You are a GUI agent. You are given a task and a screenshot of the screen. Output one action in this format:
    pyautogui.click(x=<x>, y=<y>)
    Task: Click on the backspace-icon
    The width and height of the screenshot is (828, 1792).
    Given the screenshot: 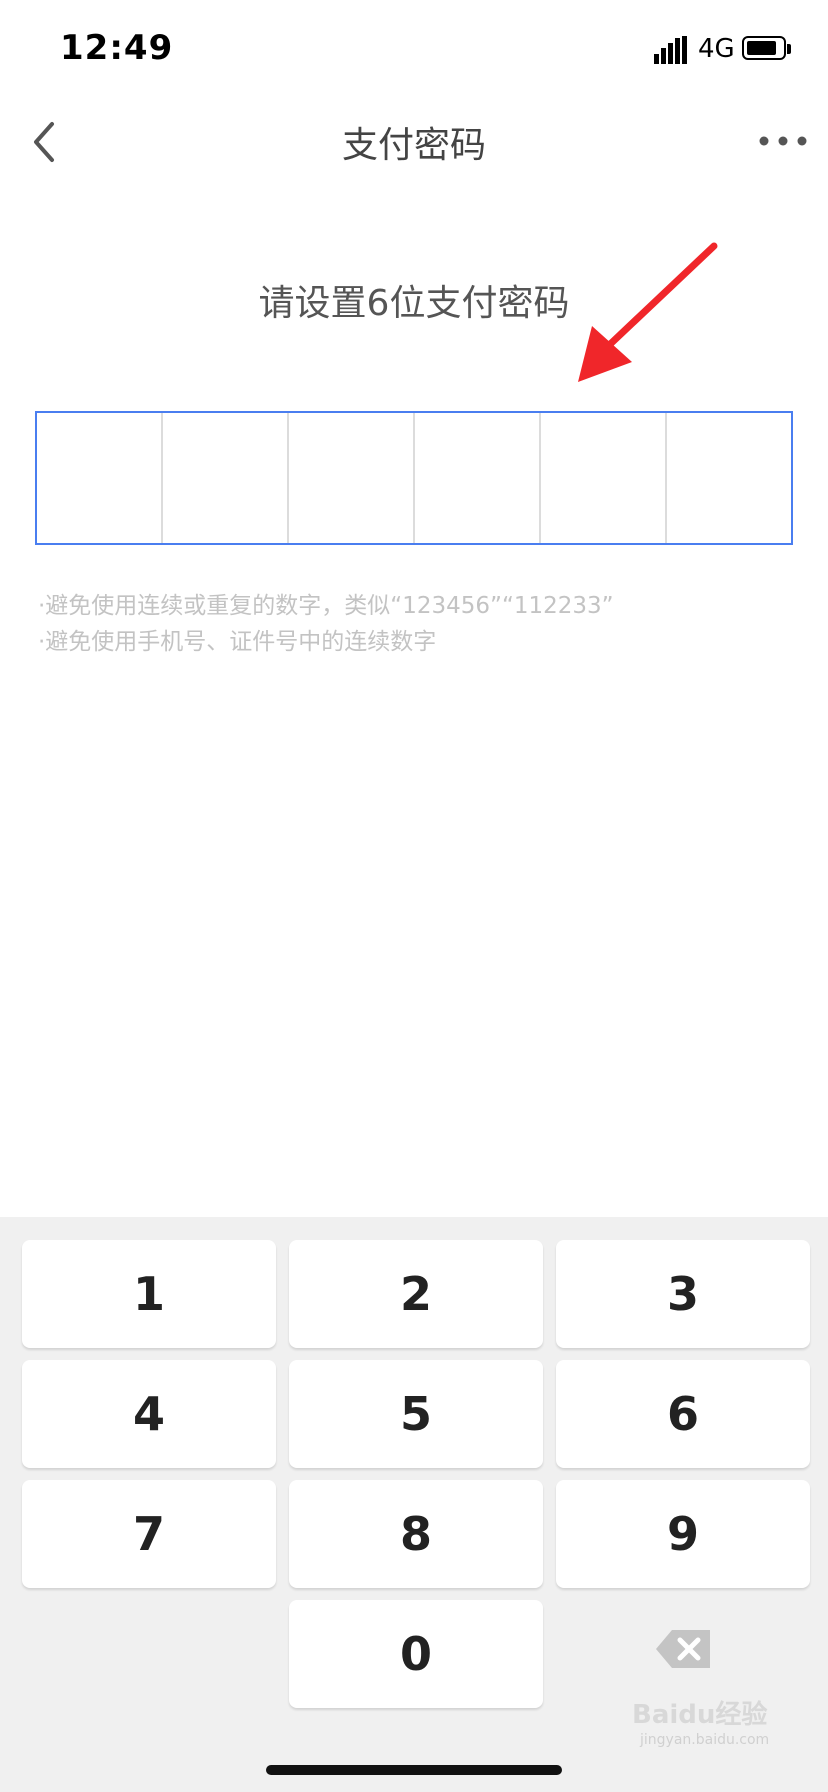 What is the action you would take?
    pyautogui.click(x=683, y=1649)
    